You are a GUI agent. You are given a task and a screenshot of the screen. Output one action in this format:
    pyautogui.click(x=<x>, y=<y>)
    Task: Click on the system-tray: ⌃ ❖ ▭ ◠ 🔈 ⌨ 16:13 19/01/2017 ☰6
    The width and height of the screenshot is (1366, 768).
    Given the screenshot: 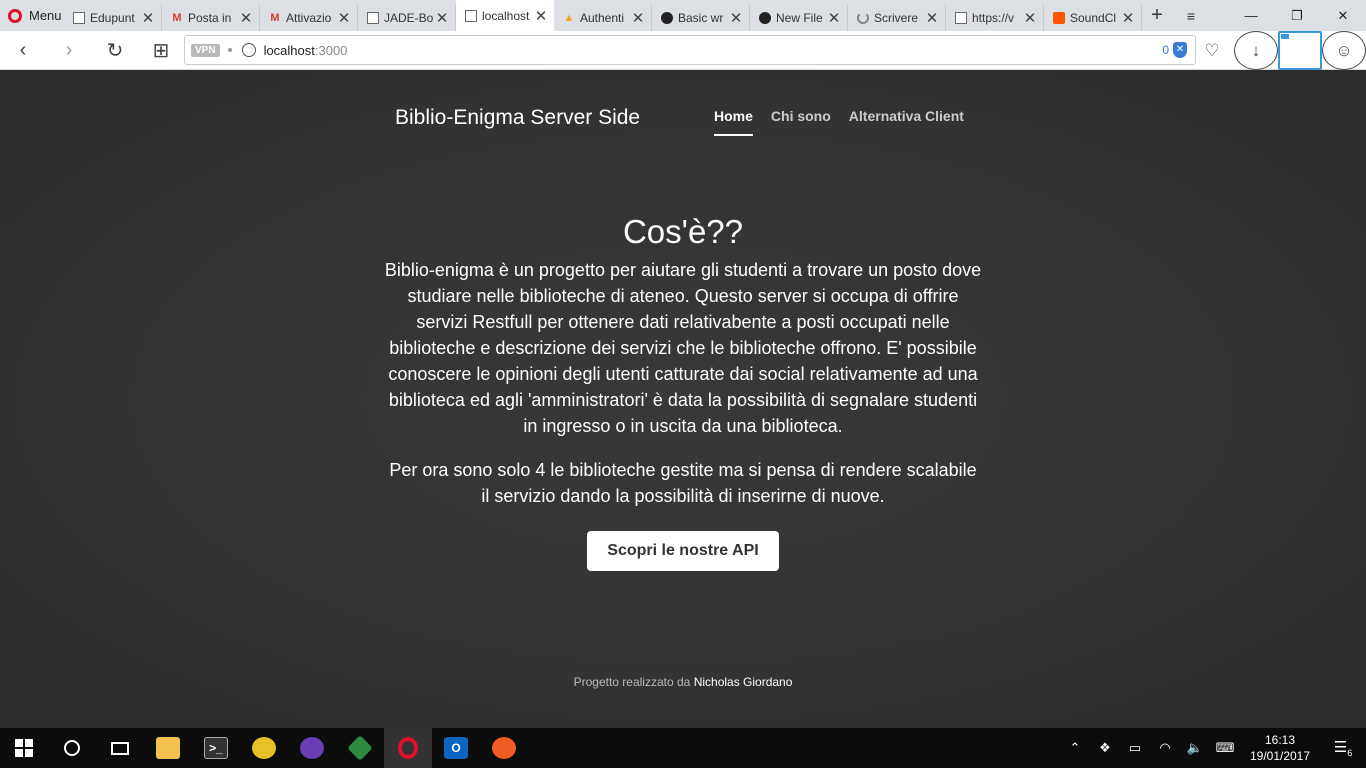 What is the action you would take?
    pyautogui.click(x=1213, y=748)
    